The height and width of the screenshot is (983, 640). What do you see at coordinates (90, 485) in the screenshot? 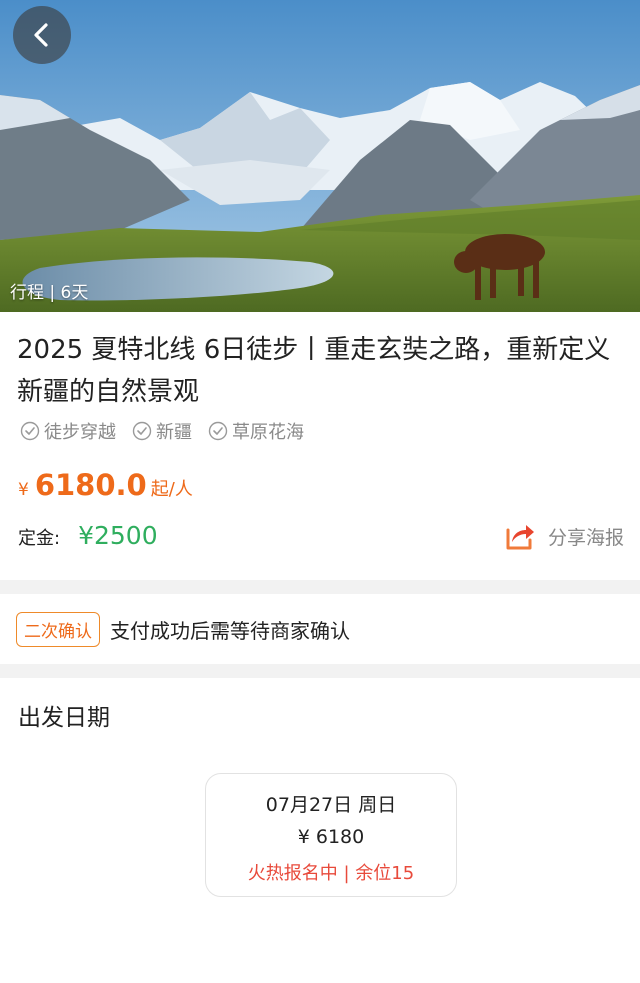
I see `price-value: 6180.0` at bounding box center [90, 485].